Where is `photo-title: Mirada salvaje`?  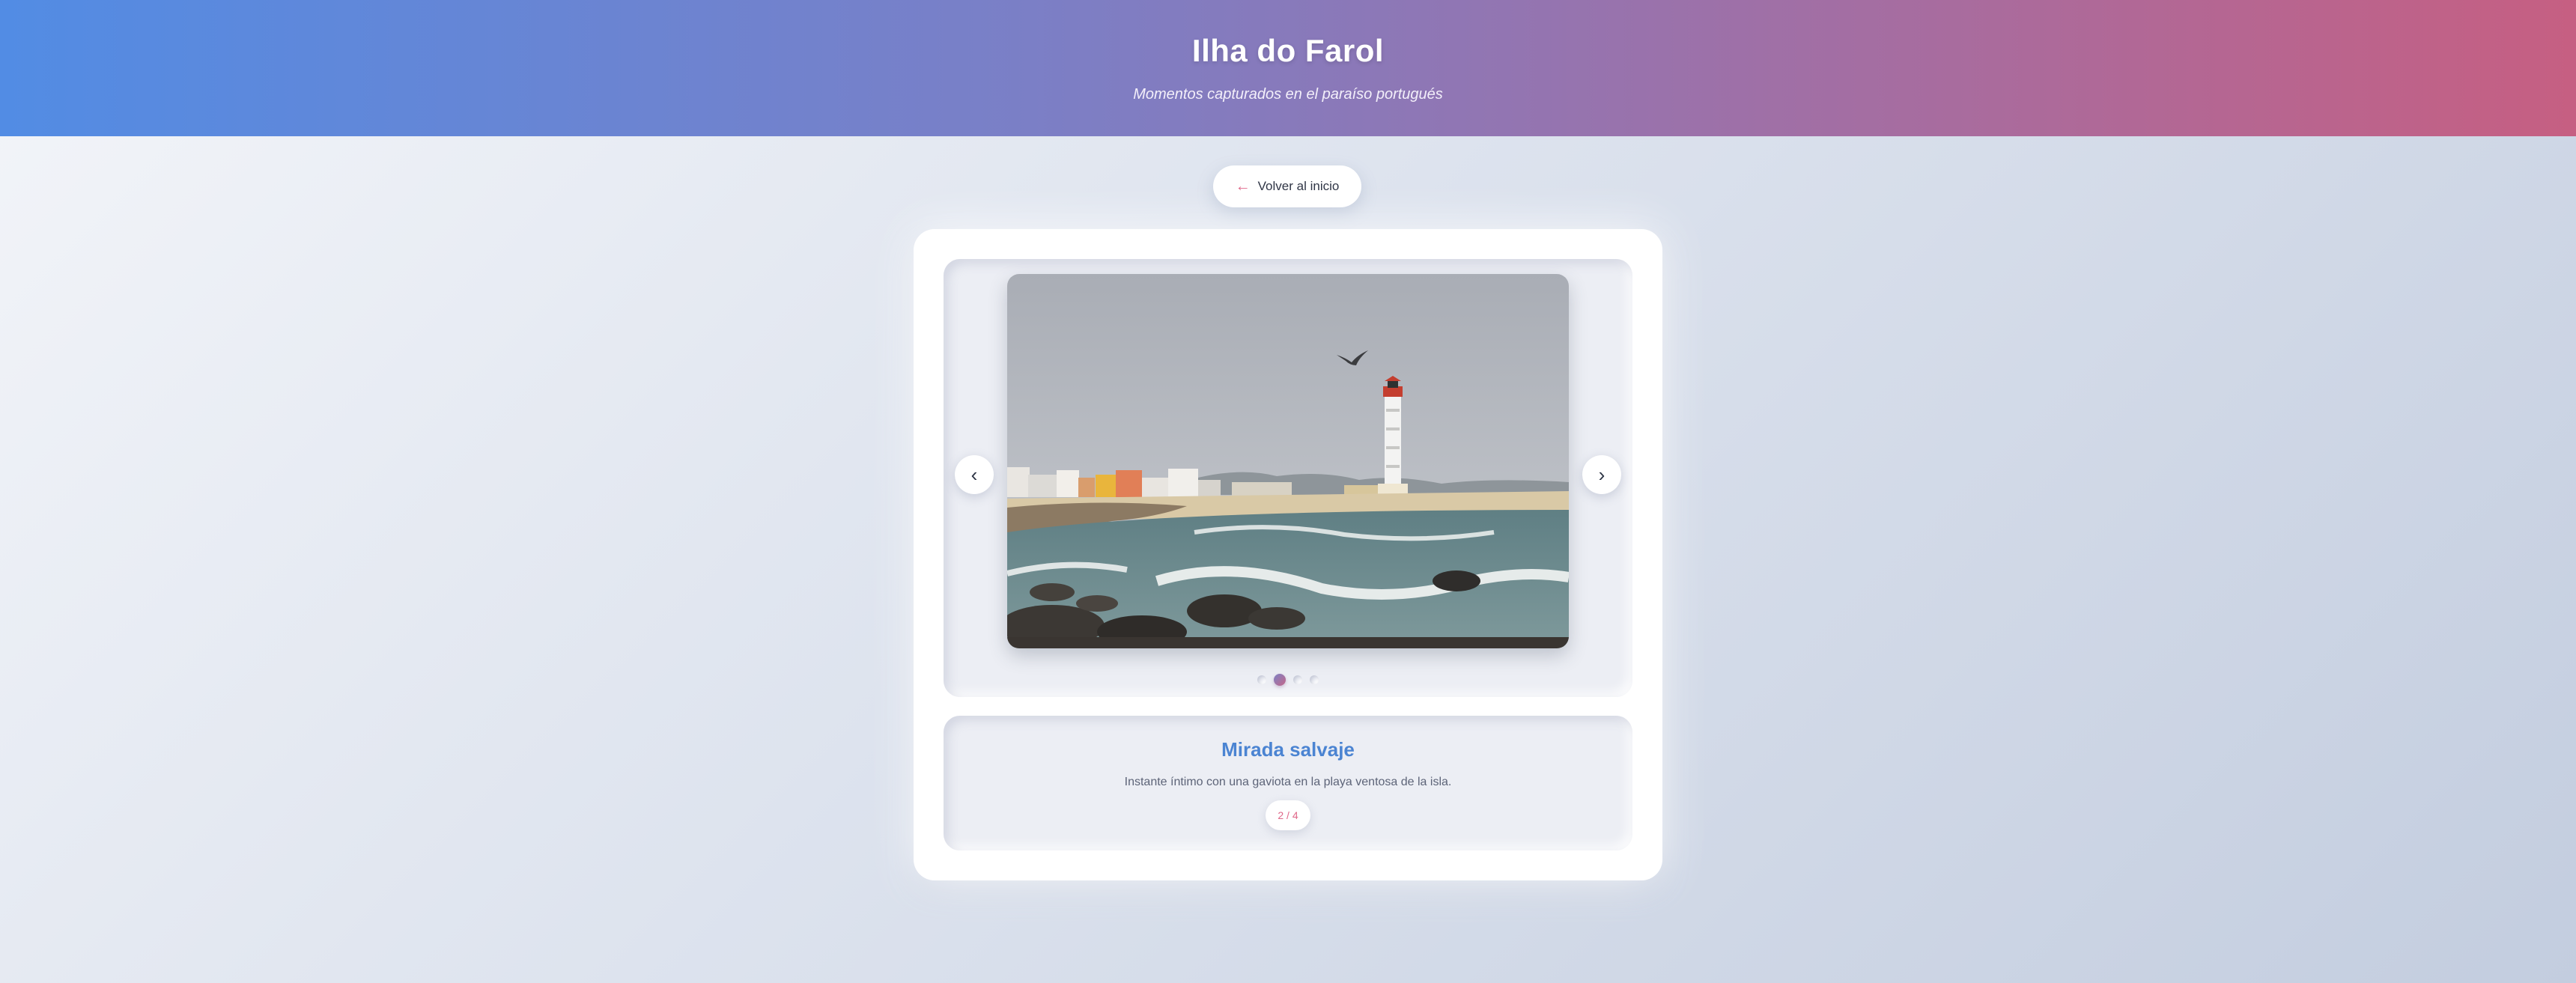
photo-title: Mirada salvaje is located at coordinates (1288, 749).